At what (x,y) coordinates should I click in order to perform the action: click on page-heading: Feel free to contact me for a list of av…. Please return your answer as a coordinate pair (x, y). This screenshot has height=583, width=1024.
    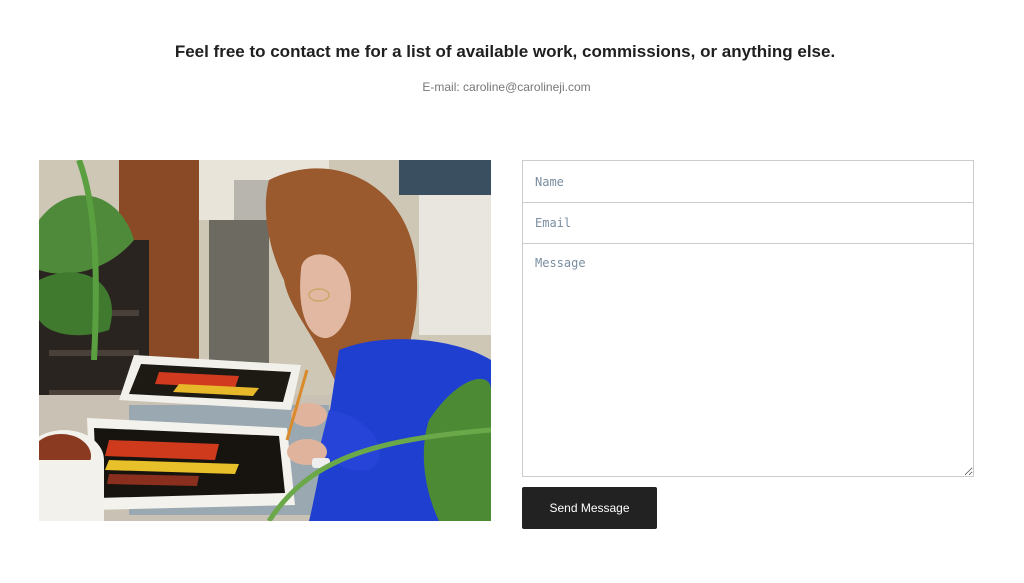
    Looking at the image, I should click on (505, 51).